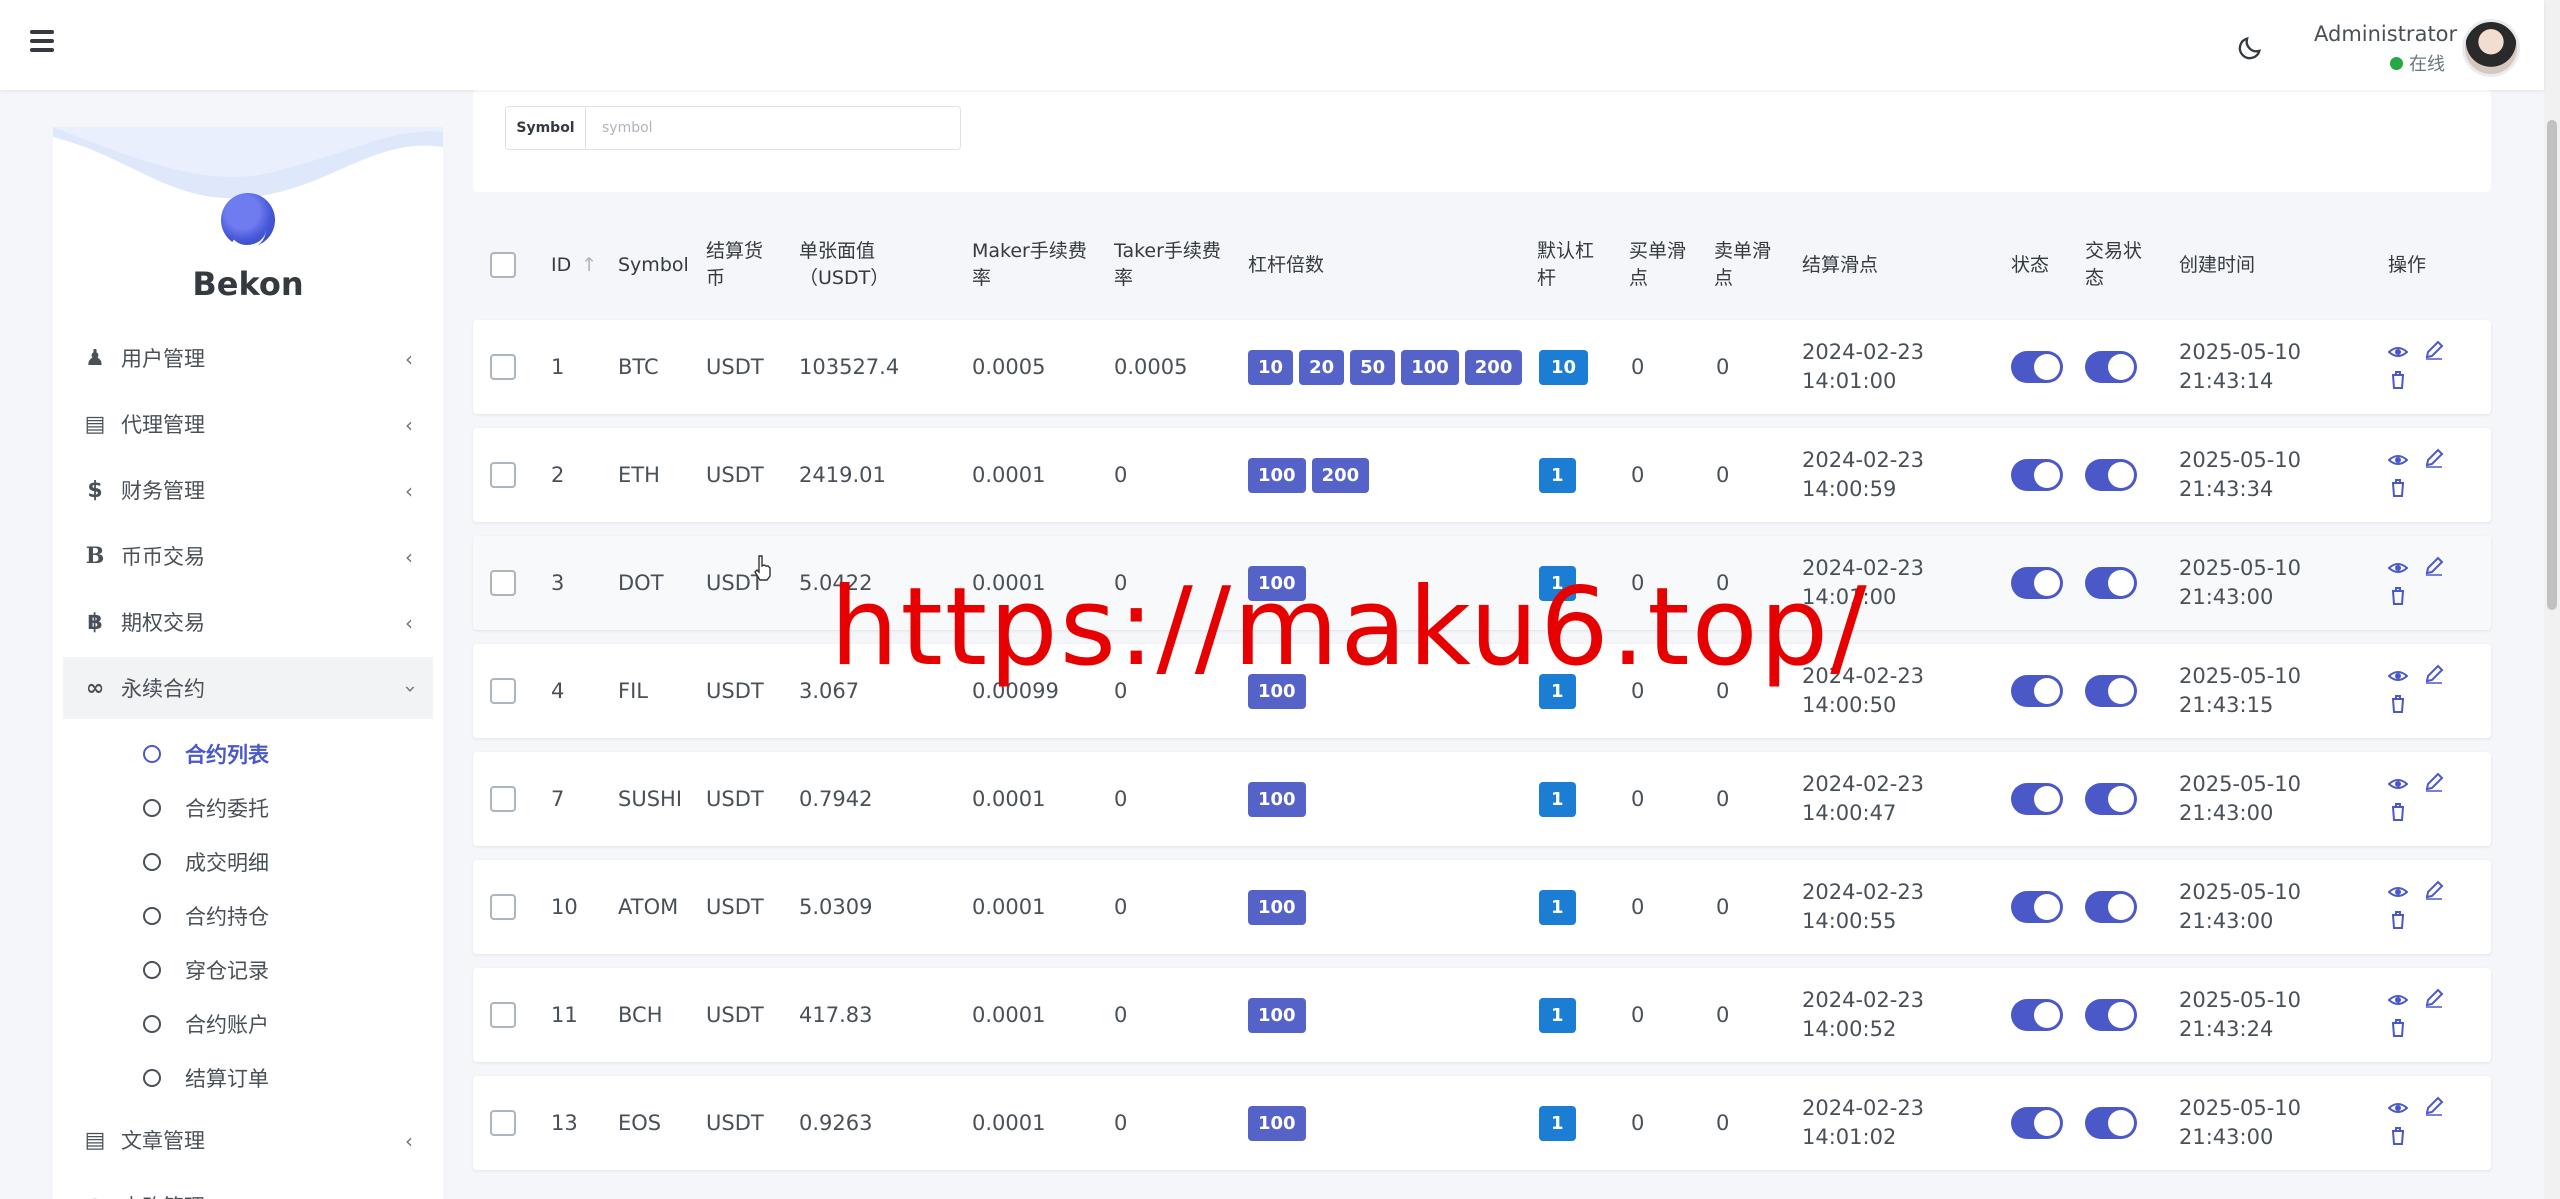 Image resolution: width=2560 pixels, height=1199 pixels. I want to click on column-status: 状态, so click(2030, 265).